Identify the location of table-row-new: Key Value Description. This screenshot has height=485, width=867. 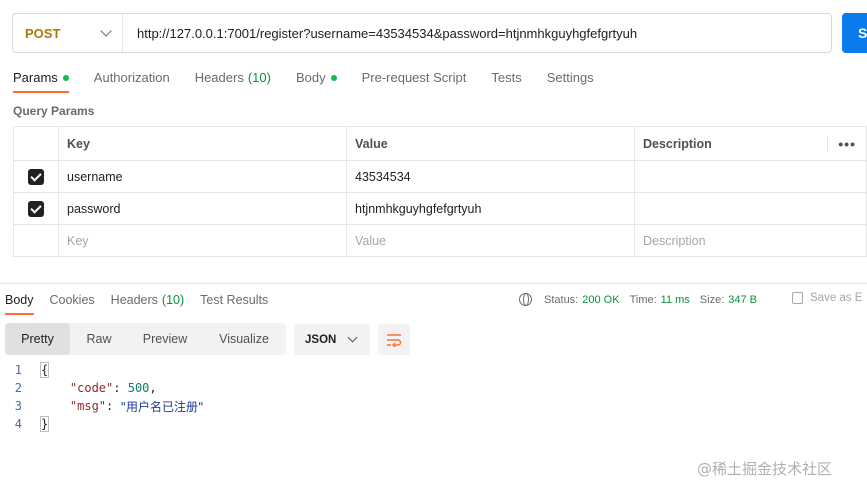
(440, 240).